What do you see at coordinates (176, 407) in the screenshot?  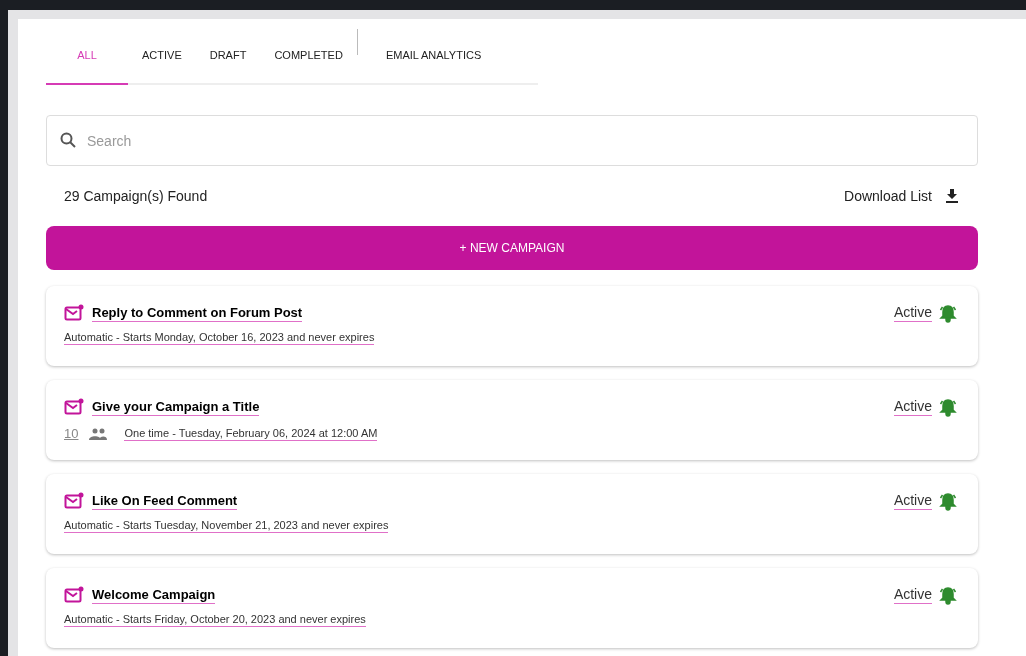 I see `campaign-title: Give your Campaign a Title` at bounding box center [176, 407].